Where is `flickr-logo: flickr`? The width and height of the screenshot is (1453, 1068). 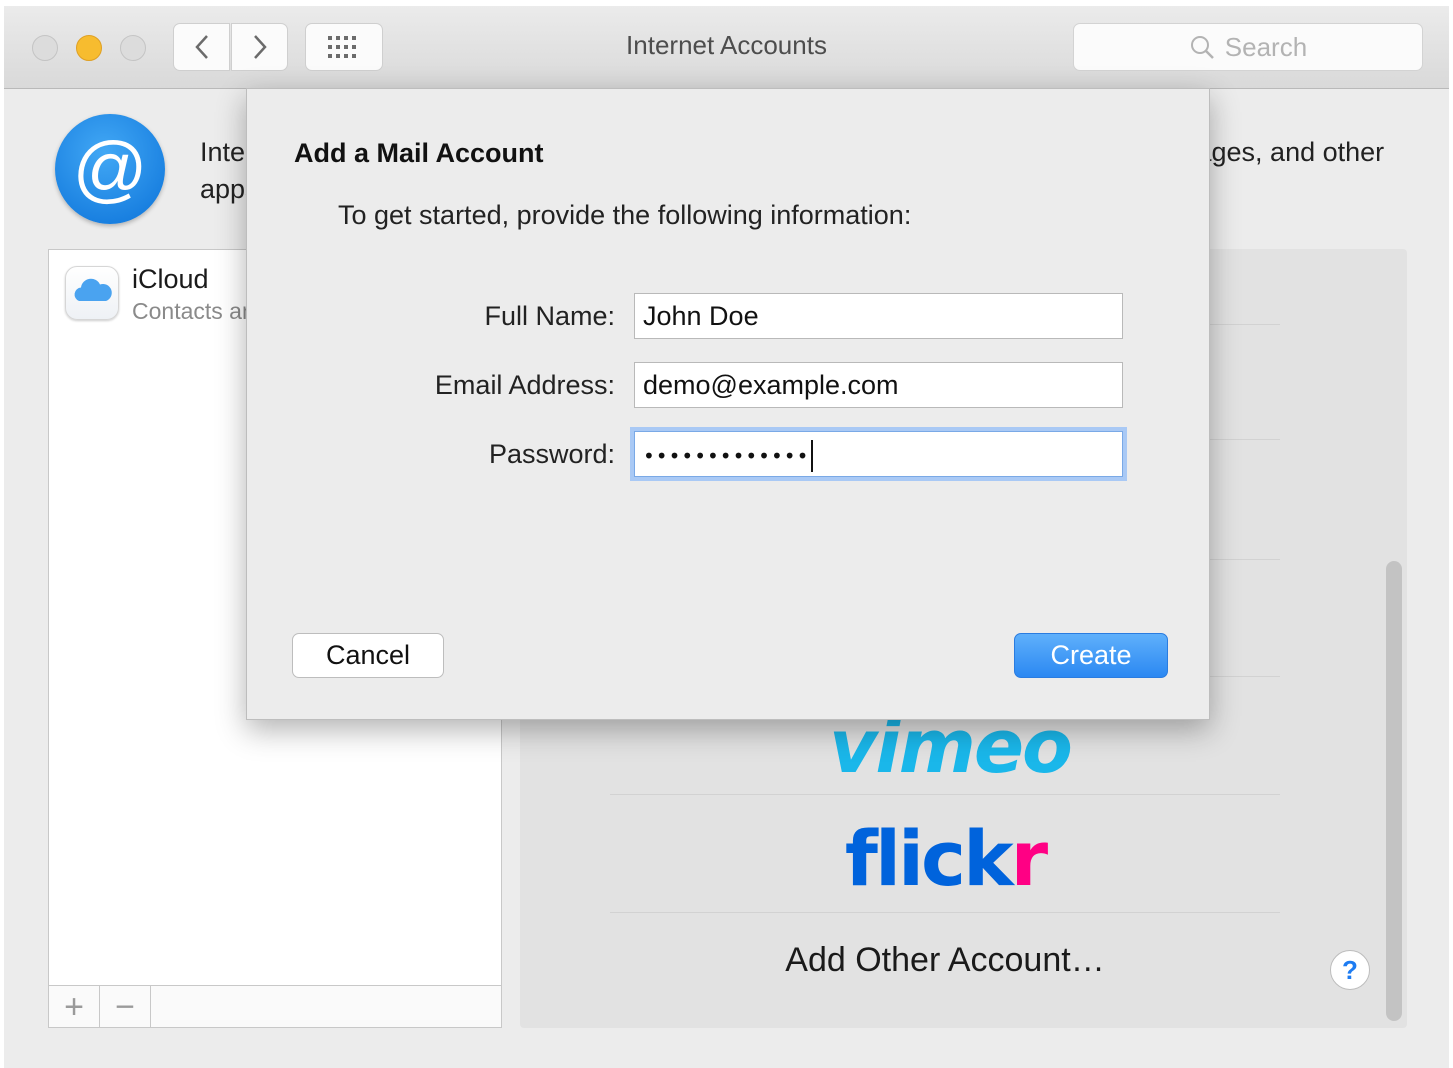
flickr-logo: flickr is located at coordinates (945, 858).